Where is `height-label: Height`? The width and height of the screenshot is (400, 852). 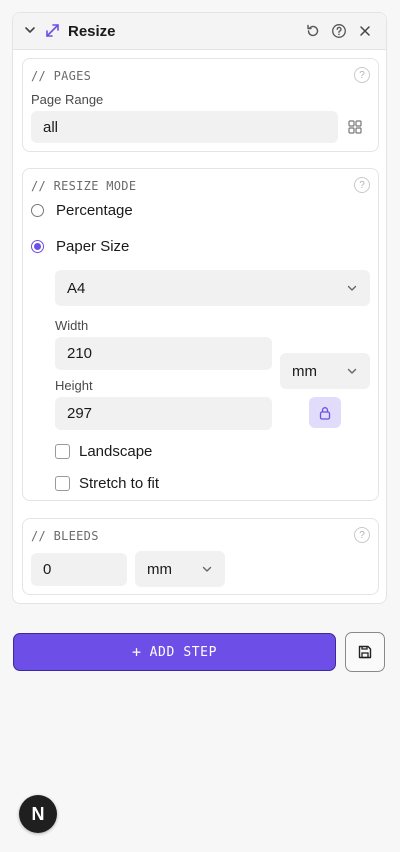
height-label: Height is located at coordinates (74, 385).